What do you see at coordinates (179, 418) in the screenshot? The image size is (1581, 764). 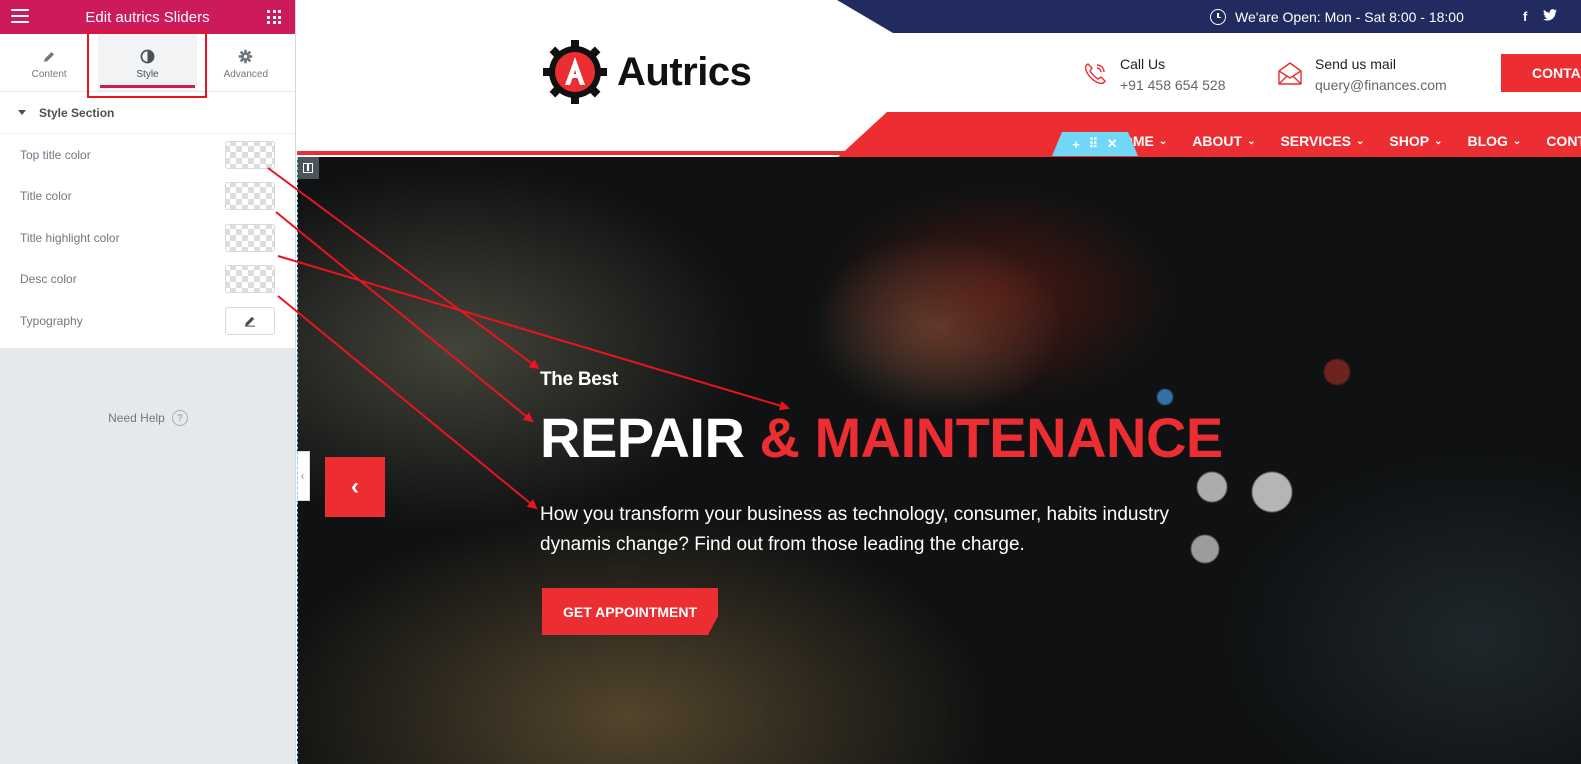 I see `help-circle-icon: ?` at bounding box center [179, 418].